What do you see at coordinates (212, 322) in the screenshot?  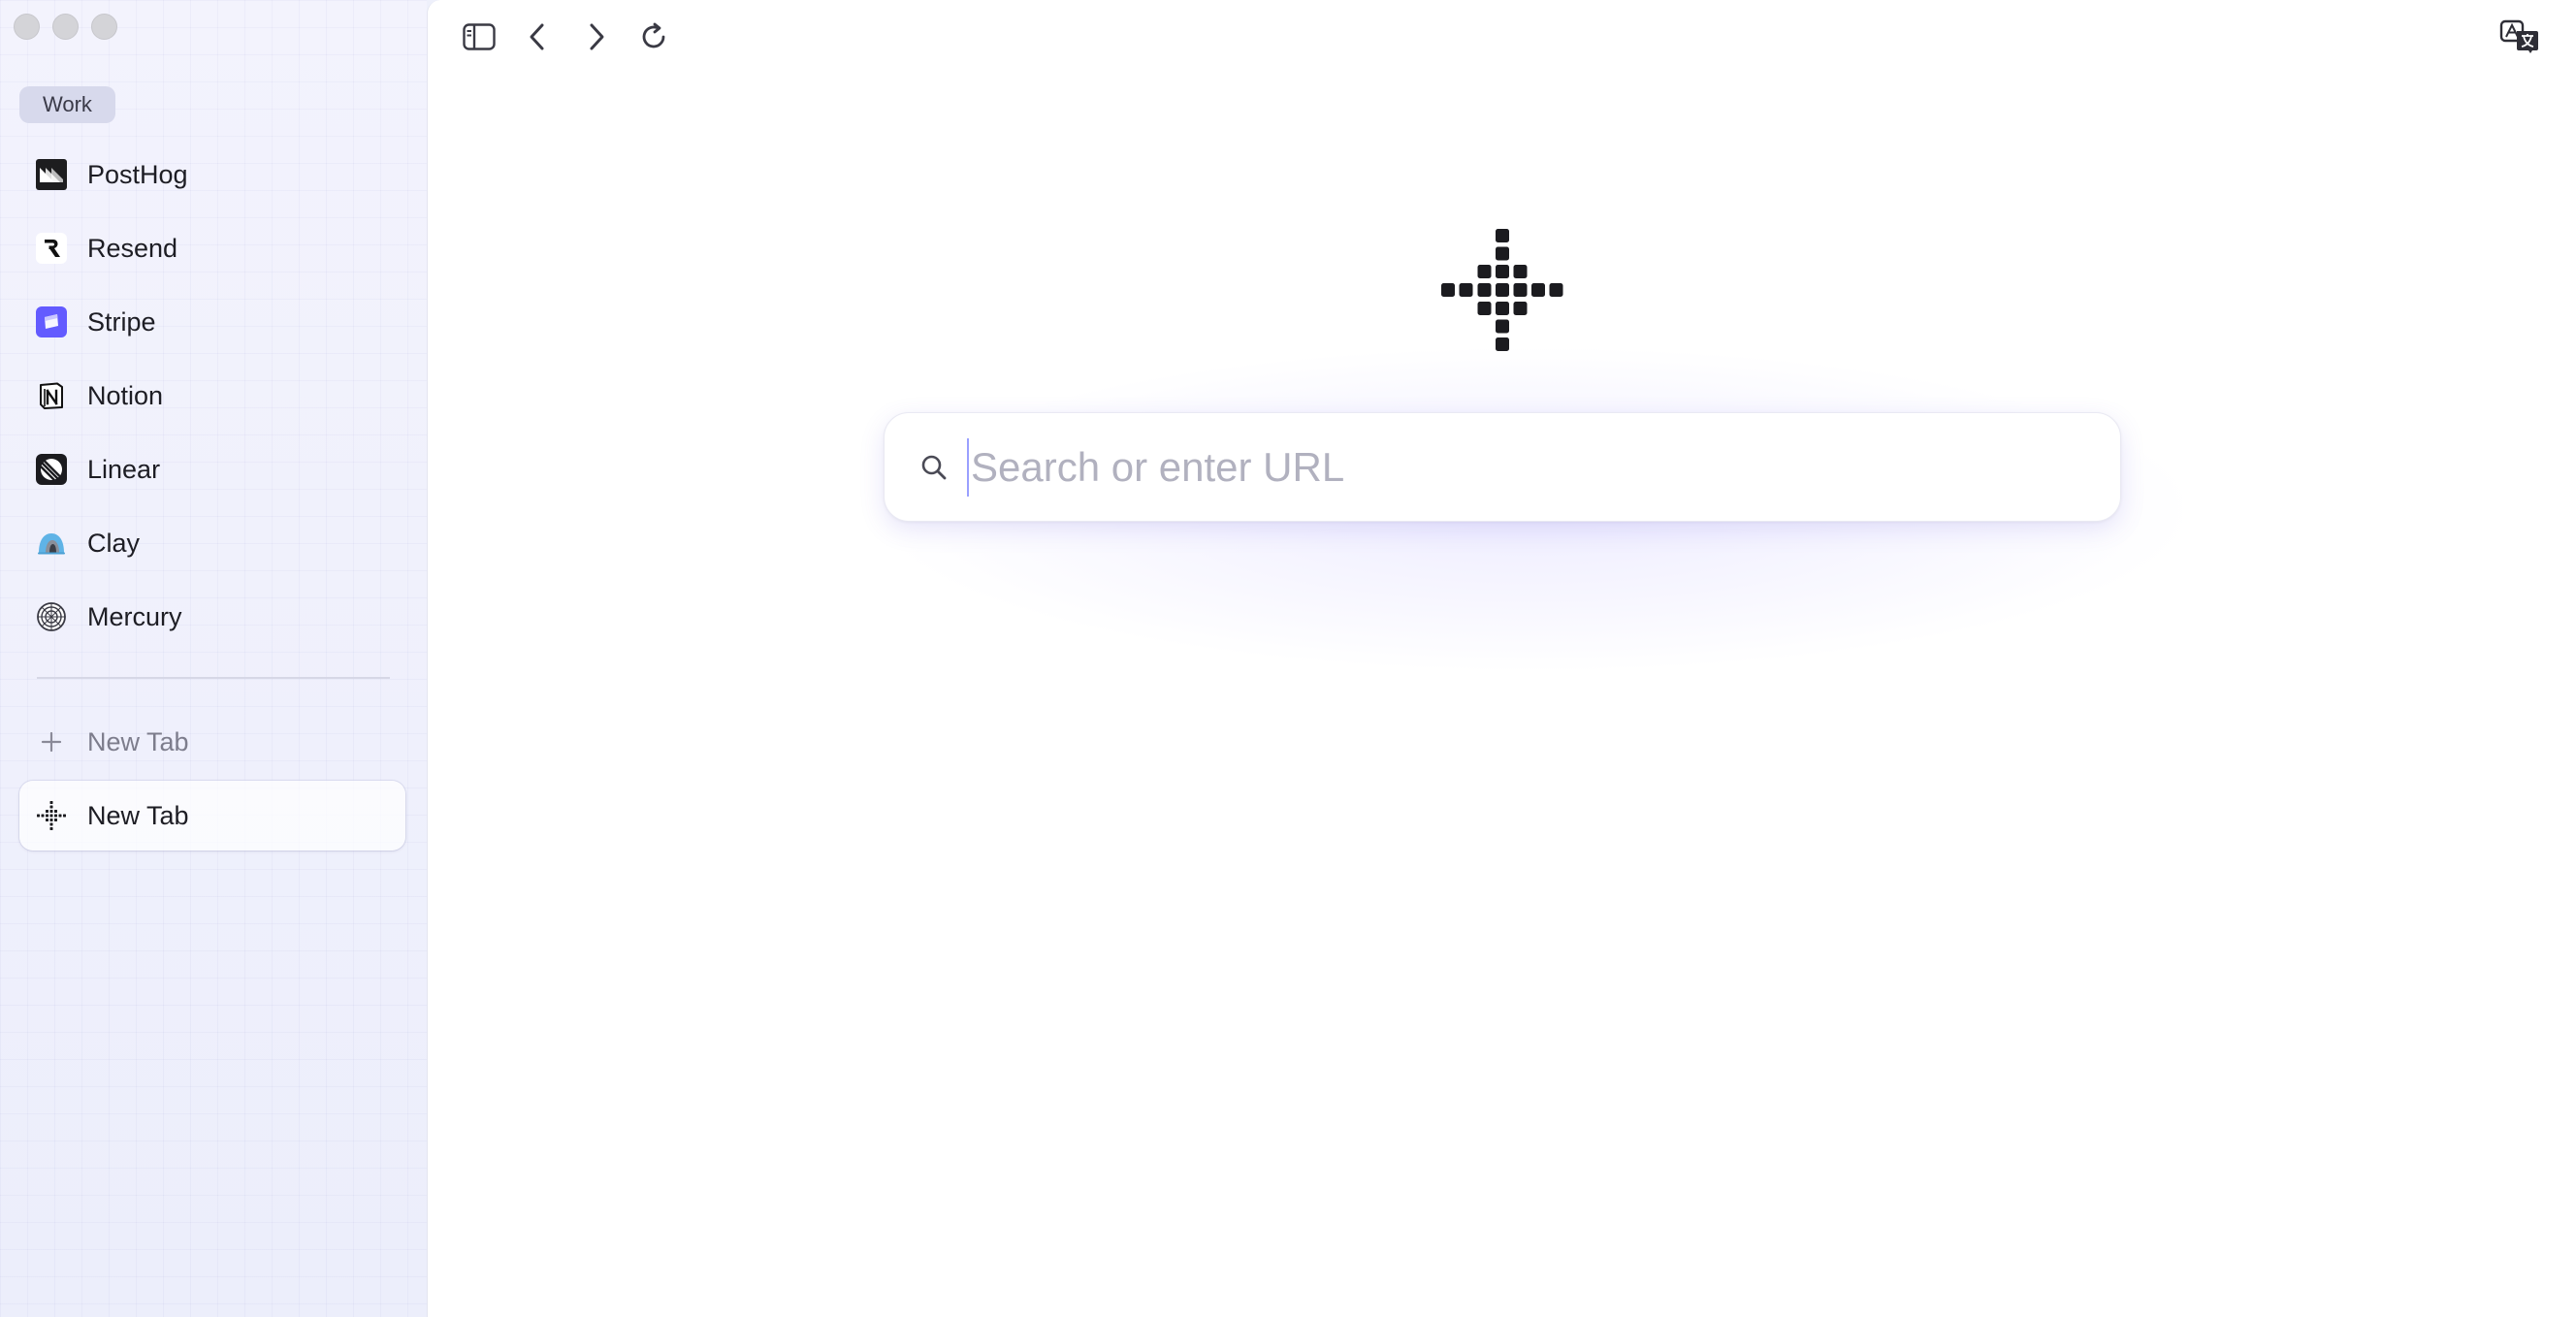 I see `pinned-tab-stripe: Stripe` at bounding box center [212, 322].